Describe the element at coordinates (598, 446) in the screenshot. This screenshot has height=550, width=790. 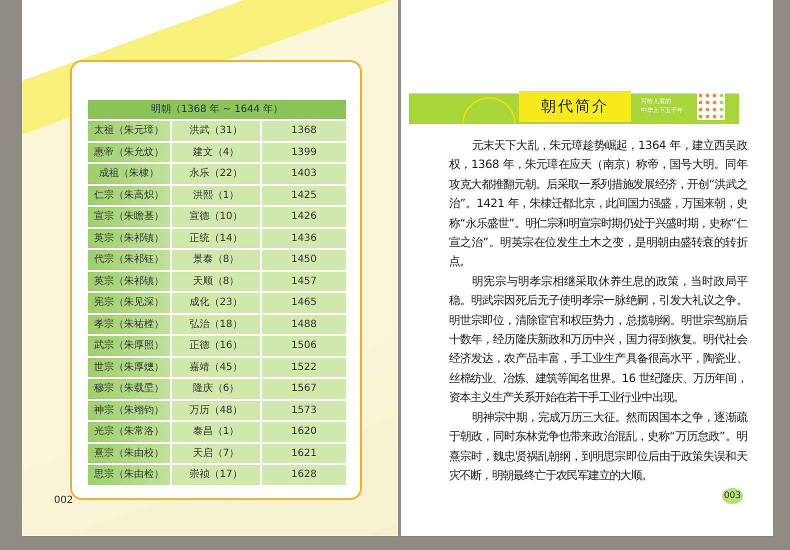
I see `body-paragraph: 明神宗中期，完成万历三大征。然而因国本之争，逐渐疏于朝政，同时东林党争也带来政治混乱，史称“万历怠政”。明熹宗时，魏忠贤祸乱朝纲，到明思宗即位后由于政策失误和天灾不断，明朝最终亡于农民军建立的大顺。` at that location.